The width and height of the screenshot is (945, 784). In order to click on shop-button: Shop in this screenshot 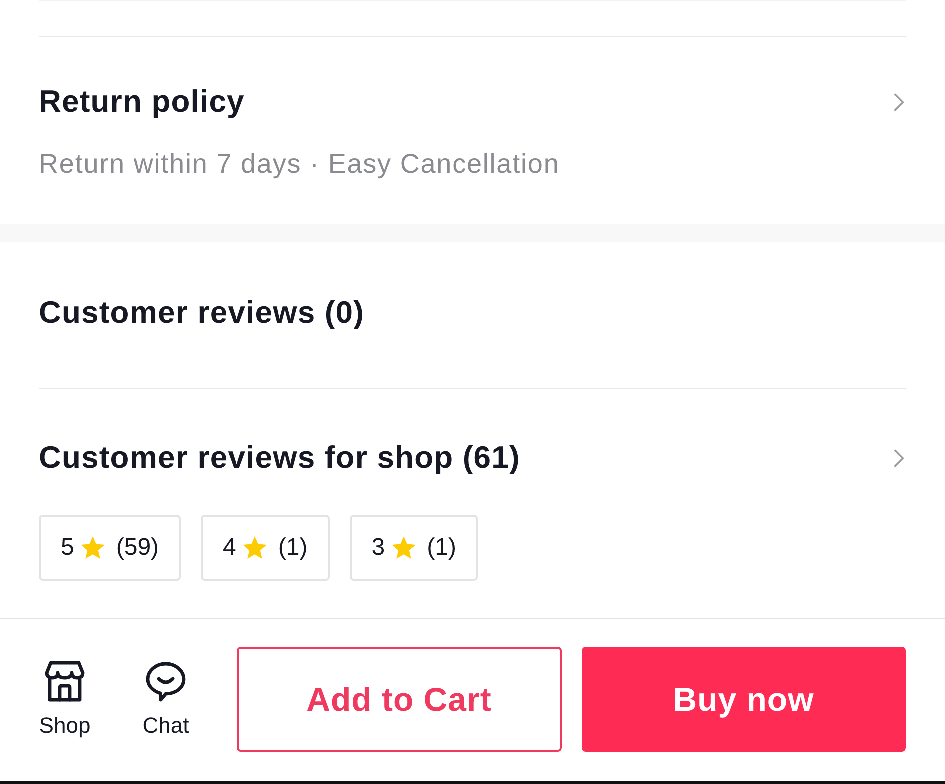, I will do `click(65, 699)`.